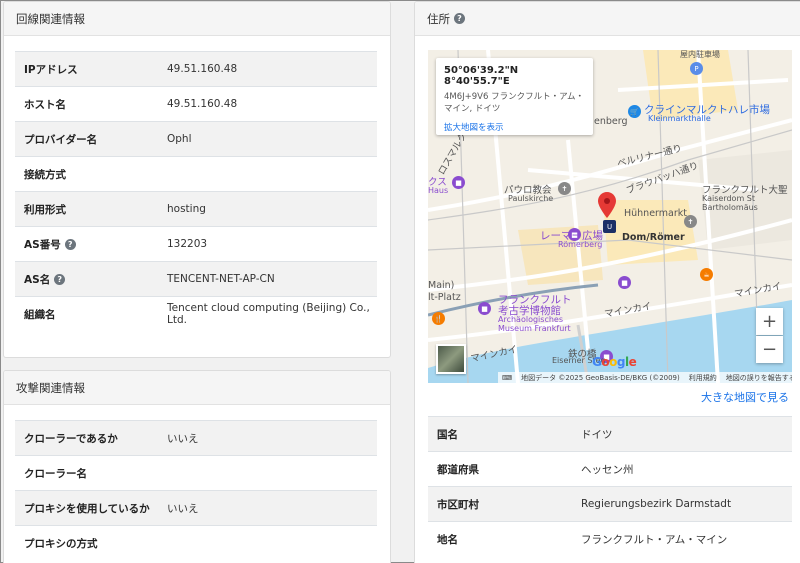 The width and height of the screenshot is (800, 563). What do you see at coordinates (634, 111) in the screenshot?
I see `shopping-cart-icon: 🛒` at bounding box center [634, 111].